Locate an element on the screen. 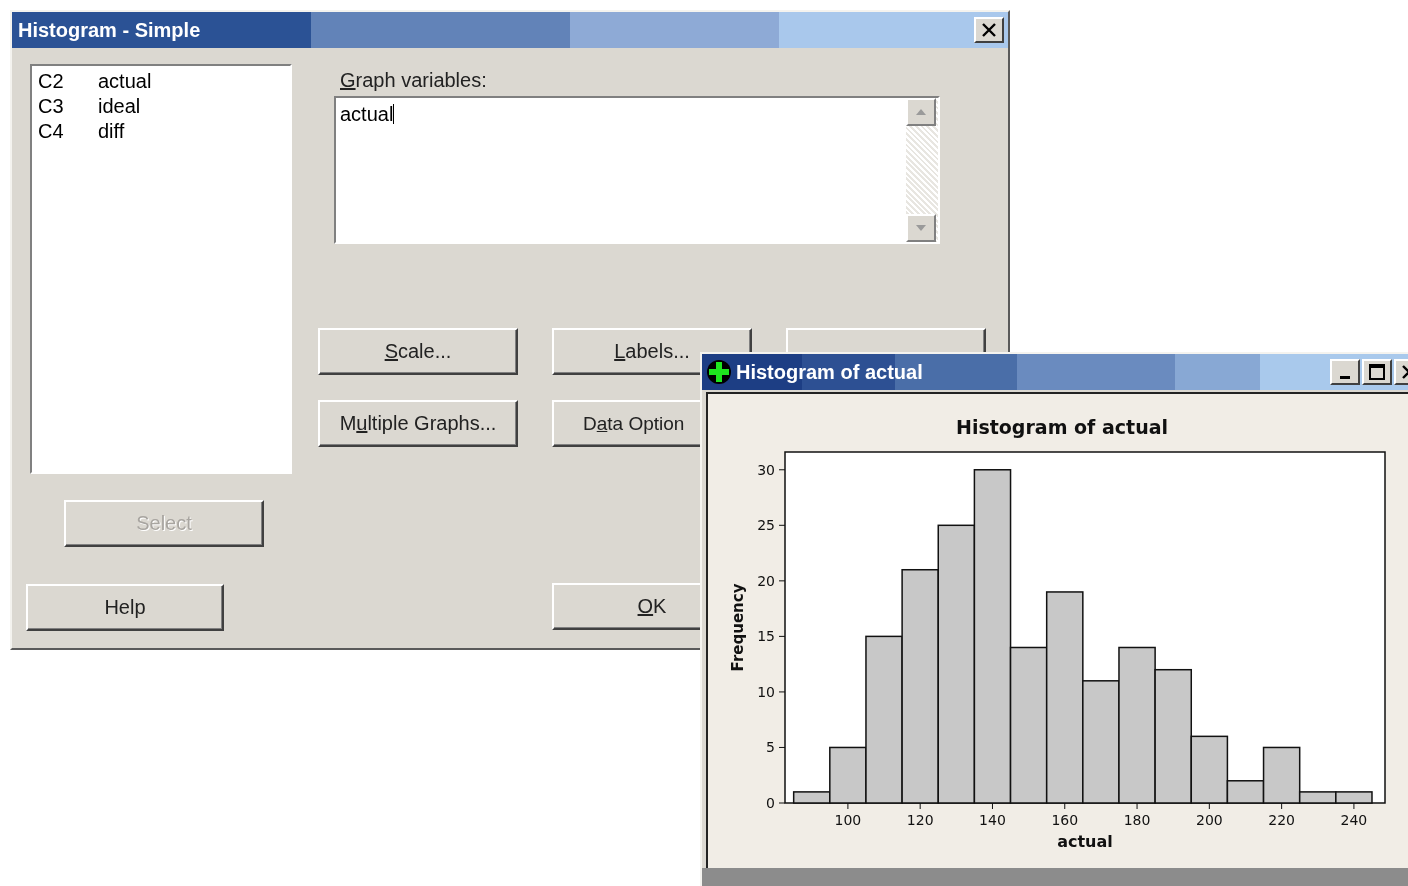 Image resolution: width=1408 pixels, height=886 pixels. x-tick-label: 120 is located at coordinates (920, 820).